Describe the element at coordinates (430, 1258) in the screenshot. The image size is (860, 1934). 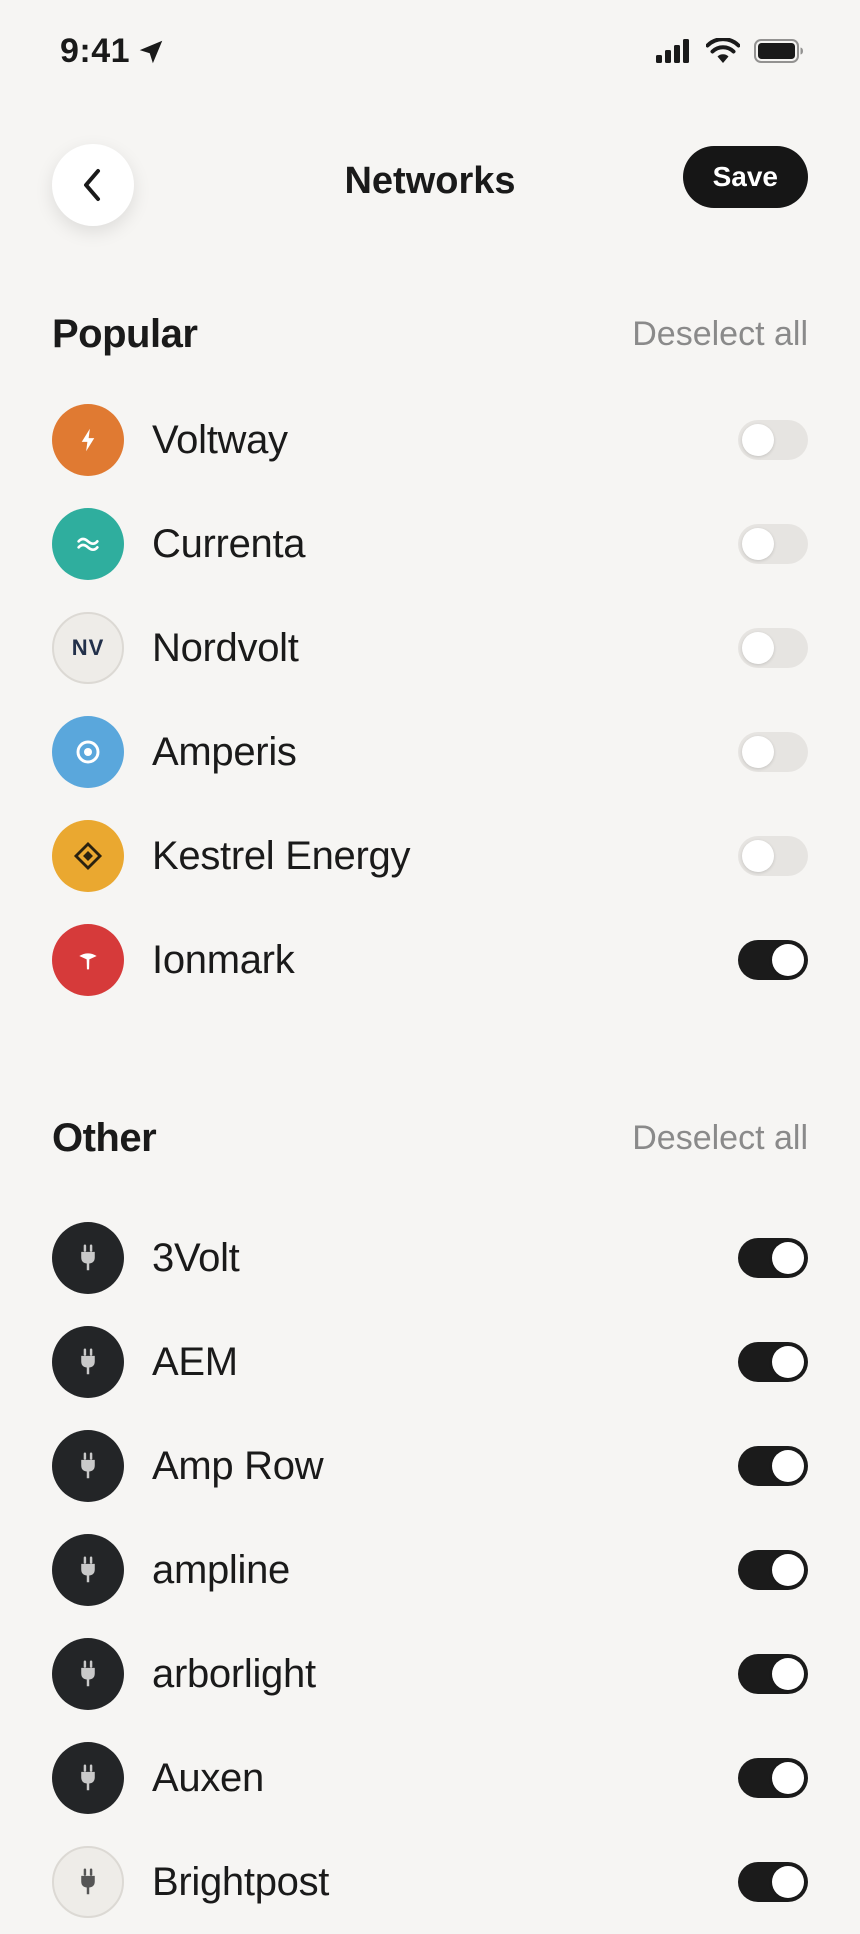
I see `list-item: 3Volt` at that location.